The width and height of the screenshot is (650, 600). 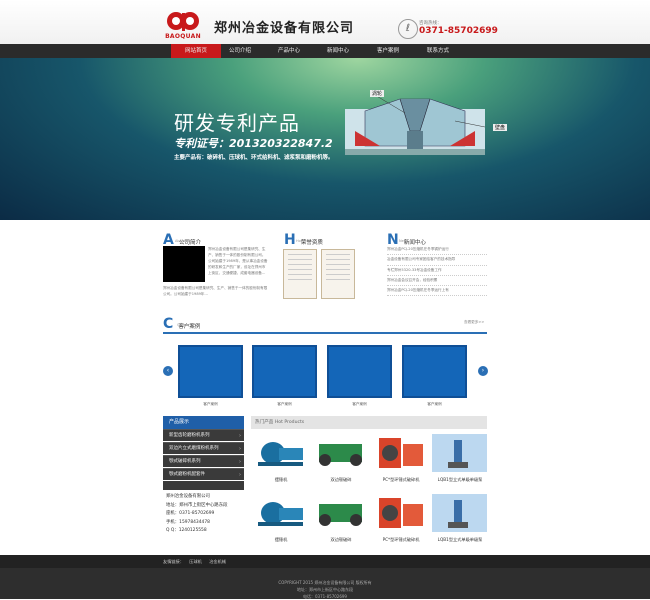 I want to click on friend-links-bar: 友情链接： 压球机 冶金机械, so click(x=325, y=561).